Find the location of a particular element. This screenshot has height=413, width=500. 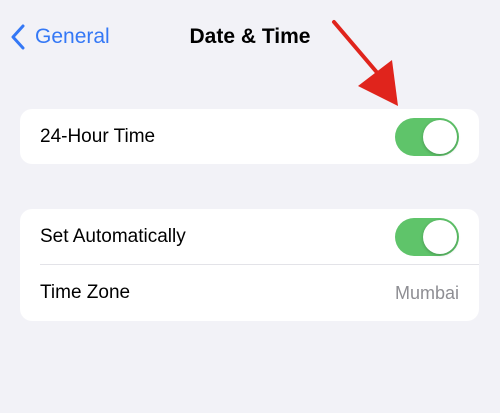

set-automatically-toggle is located at coordinates (427, 237).